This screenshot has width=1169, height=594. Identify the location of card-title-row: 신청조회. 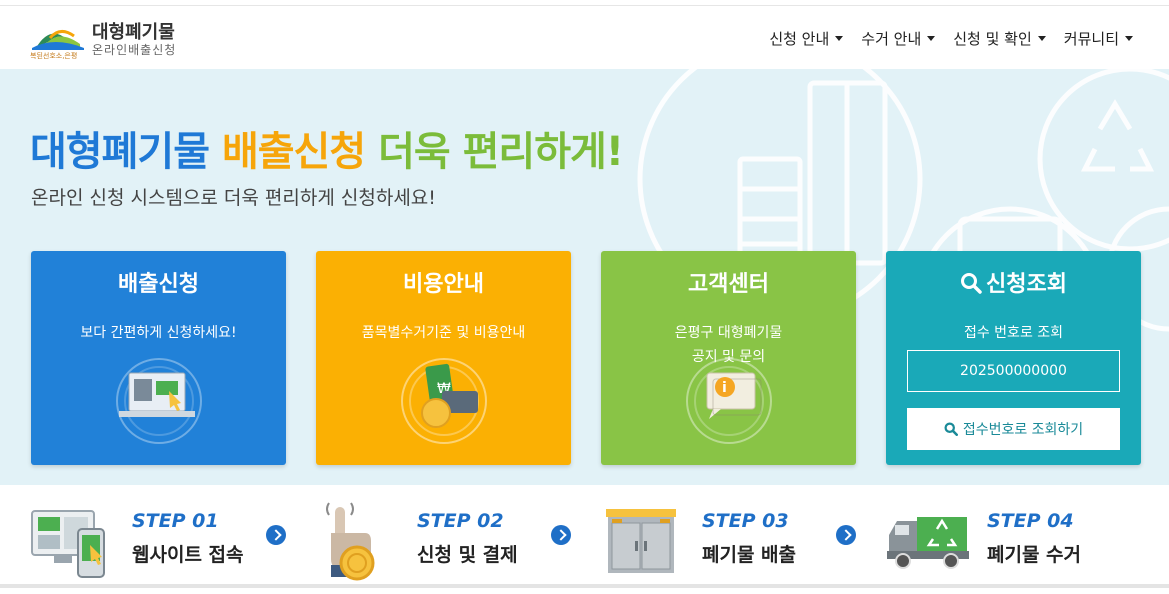
(1013, 282).